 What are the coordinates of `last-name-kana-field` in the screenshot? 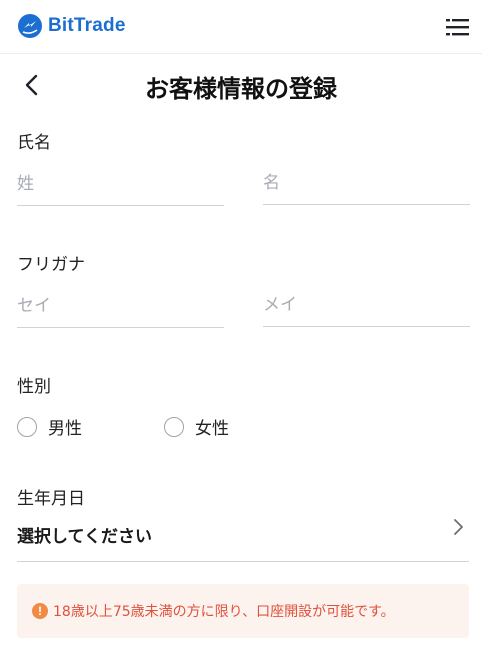 It's located at (120, 308).